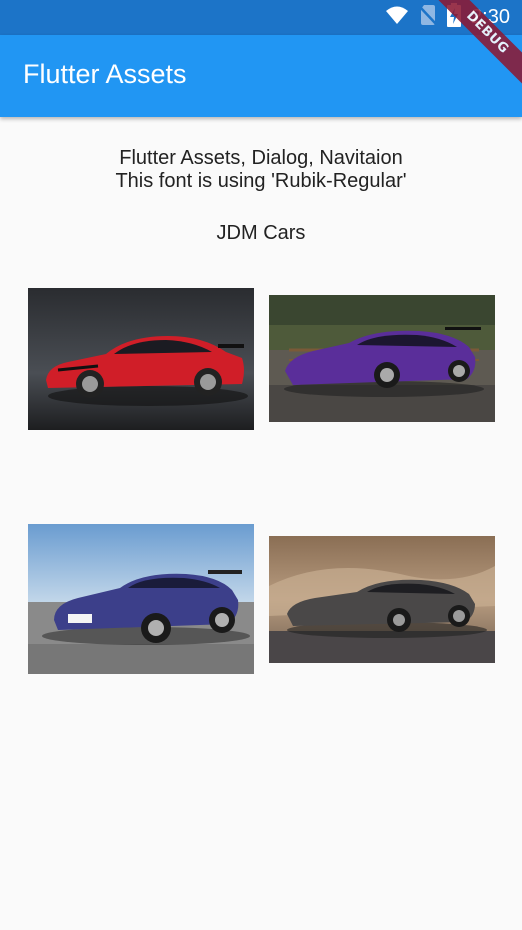  What do you see at coordinates (141, 599) in the screenshot?
I see `car-image-blue` at bounding box center [141, 599].